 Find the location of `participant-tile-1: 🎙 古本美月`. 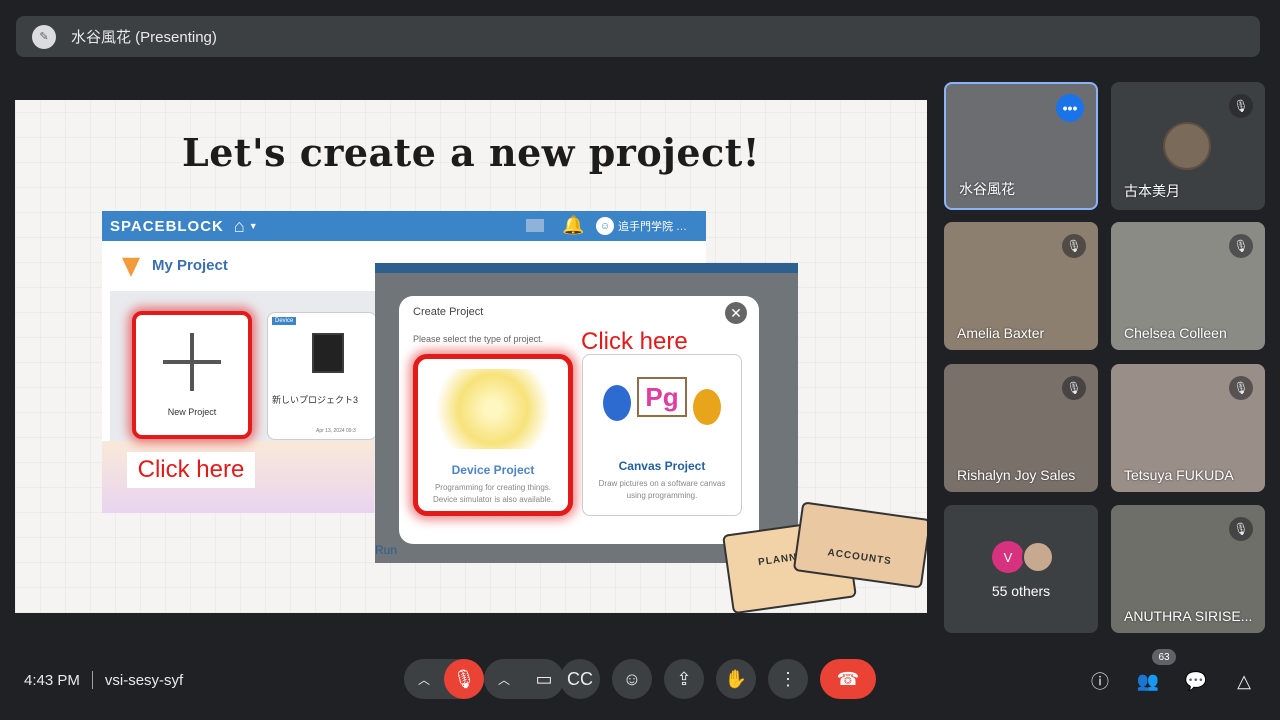

participant-tile-1: 🎙 古本美月 is located at coordinates (1188, 146).